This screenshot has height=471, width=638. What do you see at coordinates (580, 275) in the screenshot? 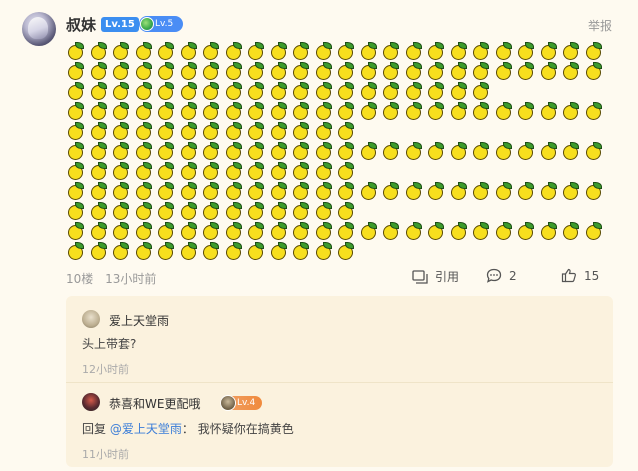
I see `like-button: 15` at bounding box center [580, 275].